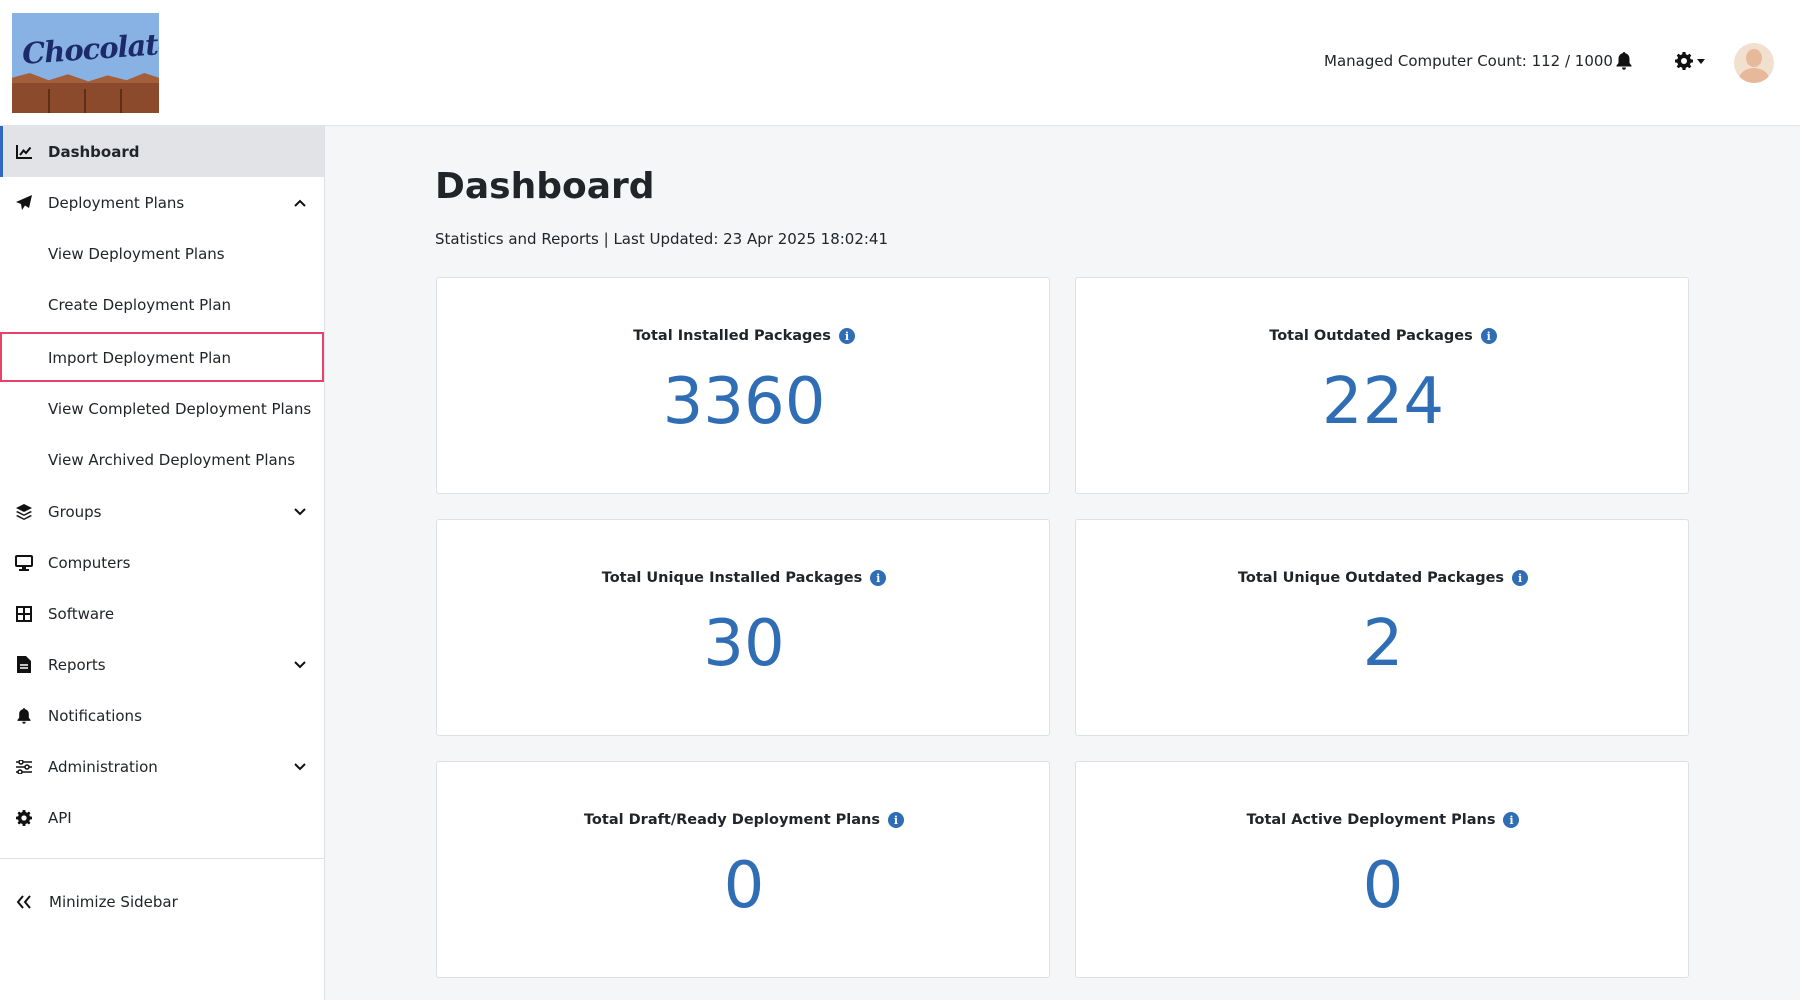  Describe the element at coordinates (24, 203) in the screenshot. I see `paper-plane-icon` at that location.